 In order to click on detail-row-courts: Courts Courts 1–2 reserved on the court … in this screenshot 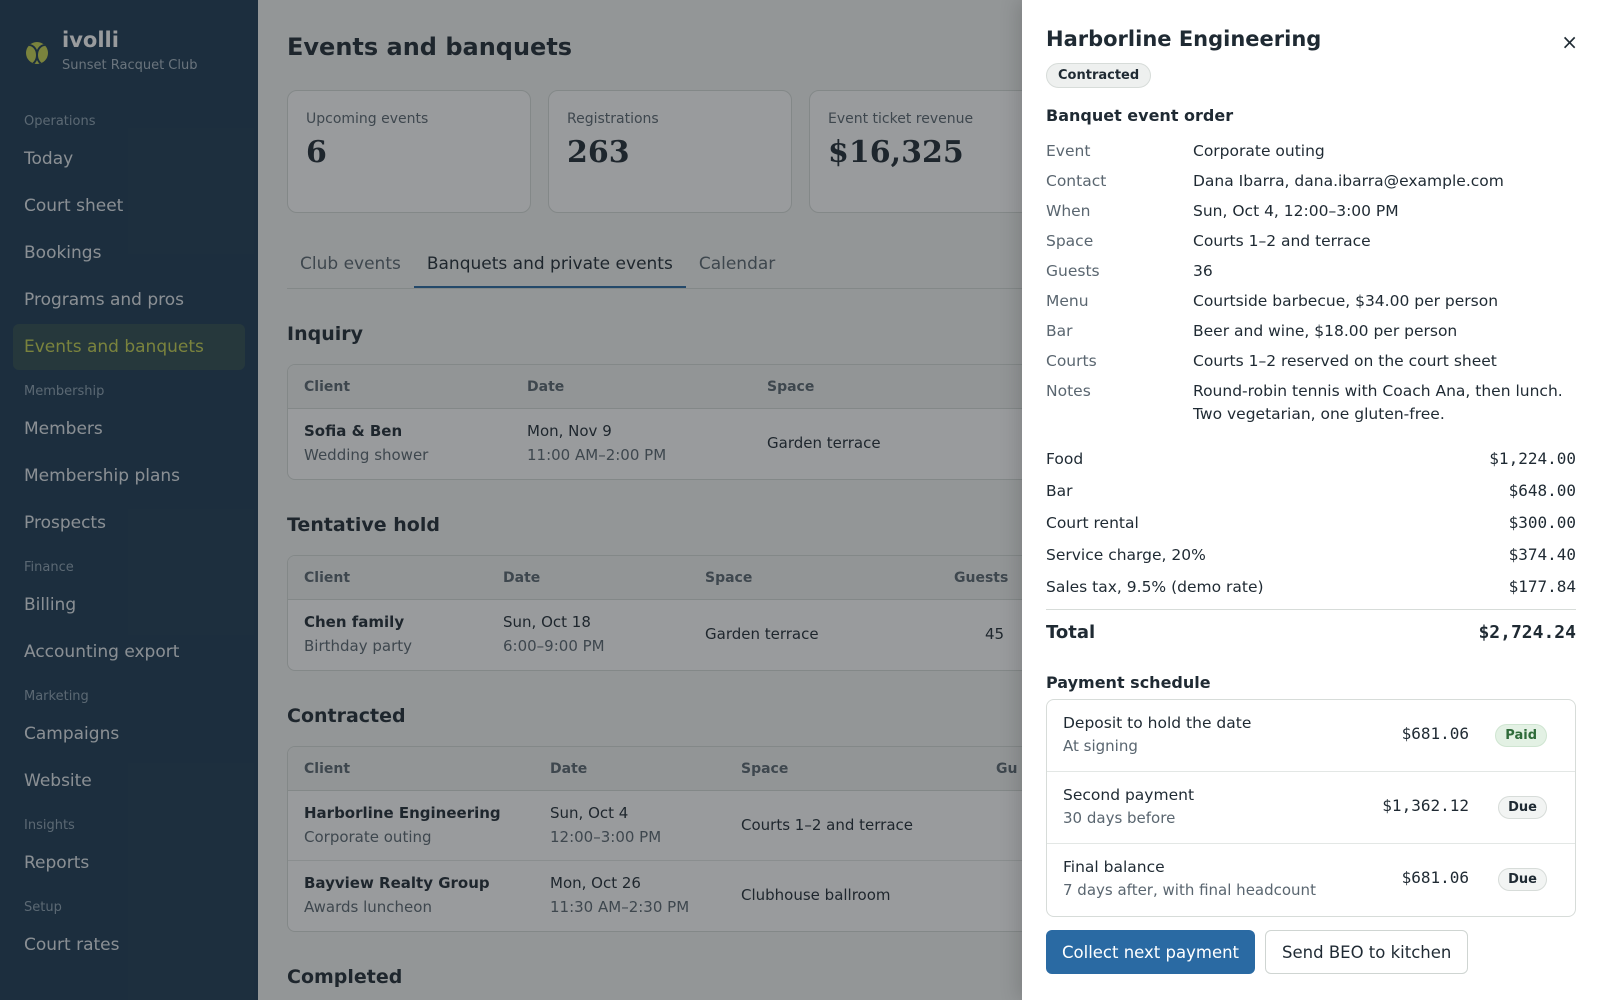, I will do `click(1311, 361)`.